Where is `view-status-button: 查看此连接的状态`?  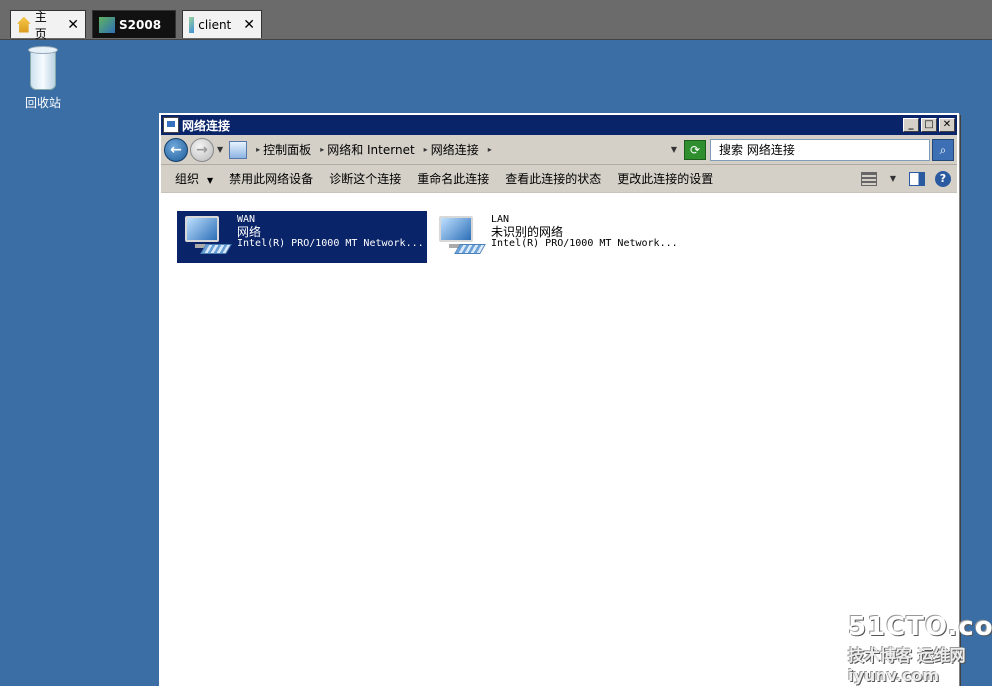 view-status-button: 查看此连接的状态 is located at coordinates (553, 178).